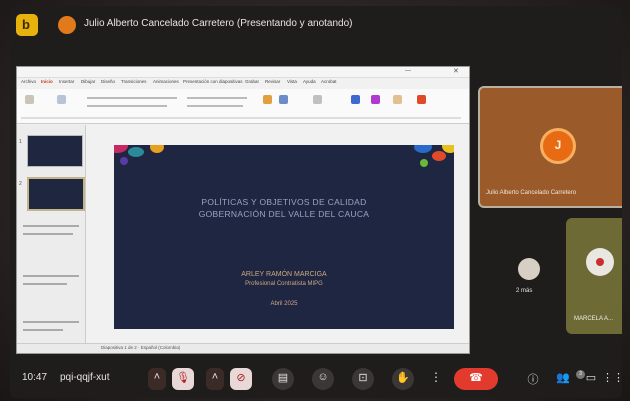 The height and width of the screenshot is (401, 630). I want to click on thumb-number-2: 2, so click(20, 184).